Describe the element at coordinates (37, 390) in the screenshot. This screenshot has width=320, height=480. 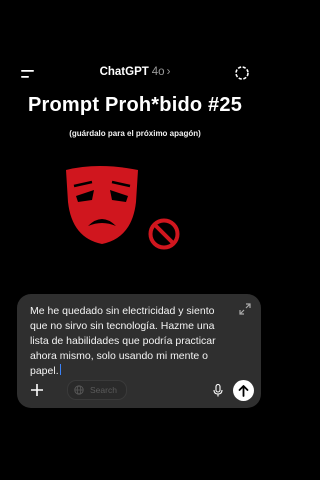
I see `plus-icon` at that location.